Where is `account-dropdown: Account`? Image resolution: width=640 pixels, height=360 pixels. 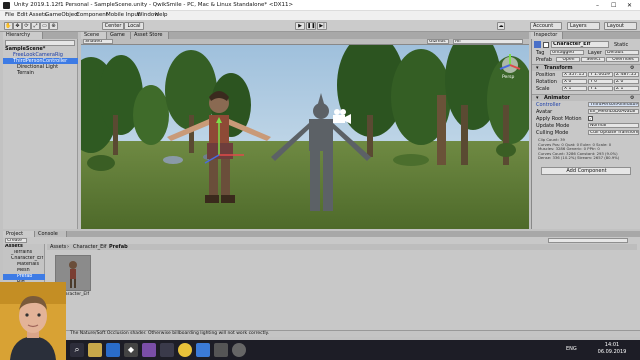 account-dropdown: Account is located at coordinates (546, 26).